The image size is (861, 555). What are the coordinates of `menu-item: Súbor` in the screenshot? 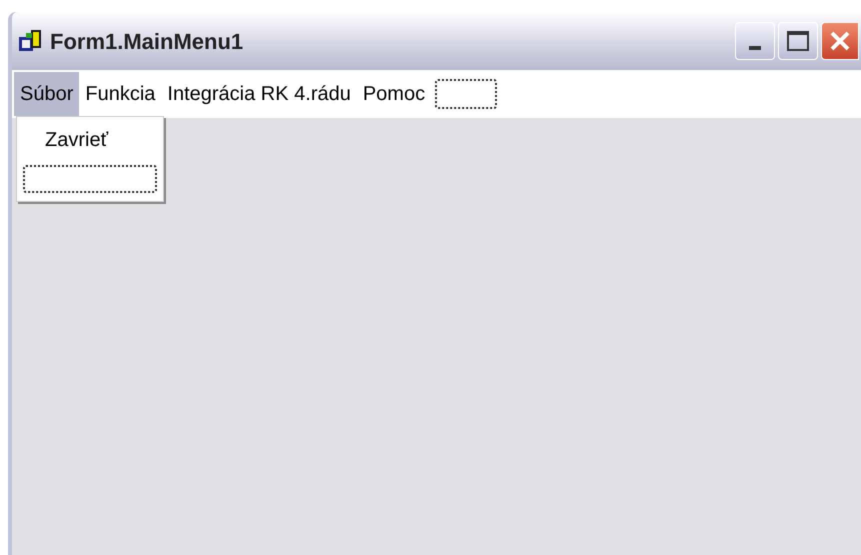 It's located at (47, 94).